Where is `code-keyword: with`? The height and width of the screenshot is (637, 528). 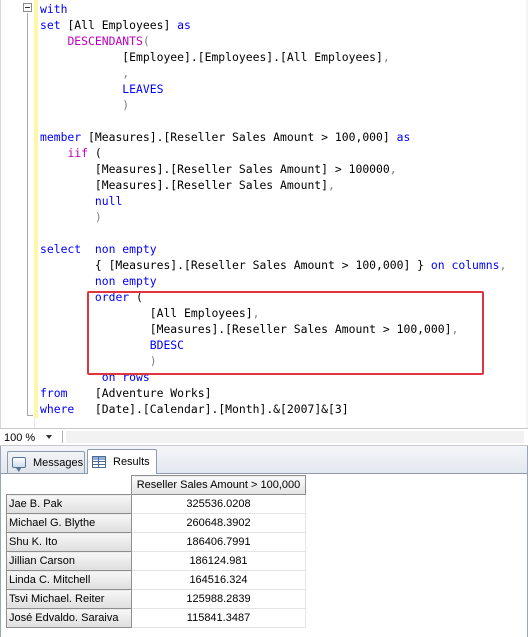 code-keyword: with is located at coordinates (54, 9).